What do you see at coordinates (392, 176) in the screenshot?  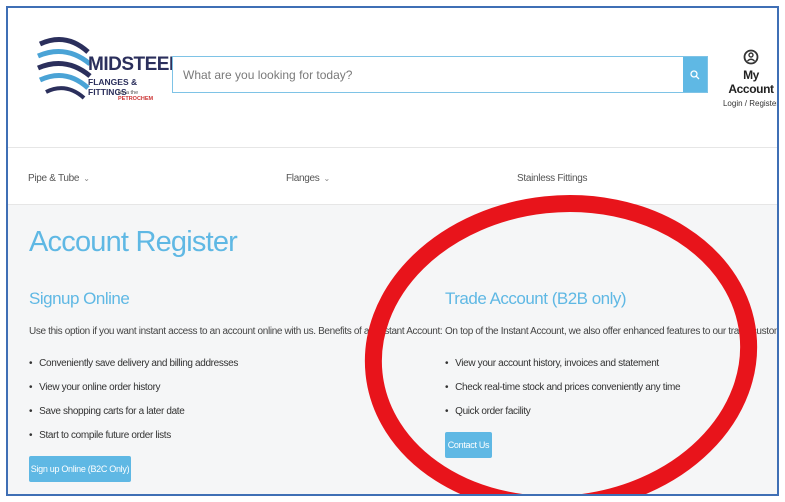 I see `main-nav: Pipe & Tube ⌄ Flanges ⌄ Stainless Fittings` at bounding box center [392, 176].